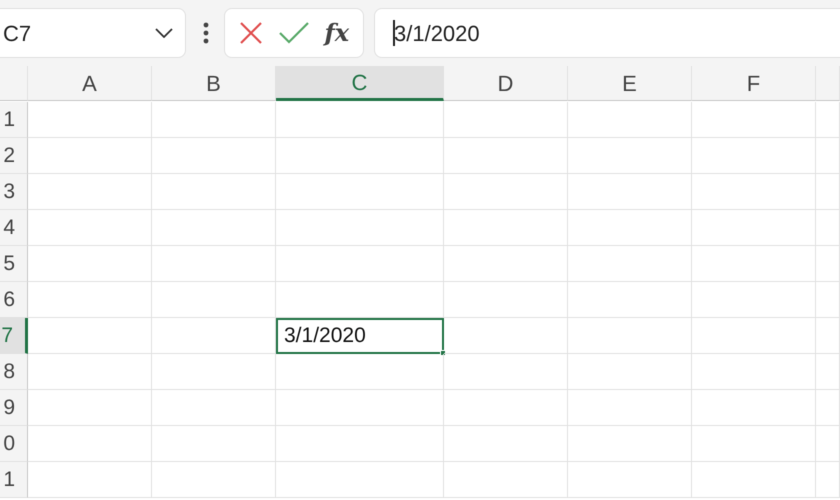 The height and width of the screenshot is (500, 840). I want to click on name-box: C7, so click(93, 33).